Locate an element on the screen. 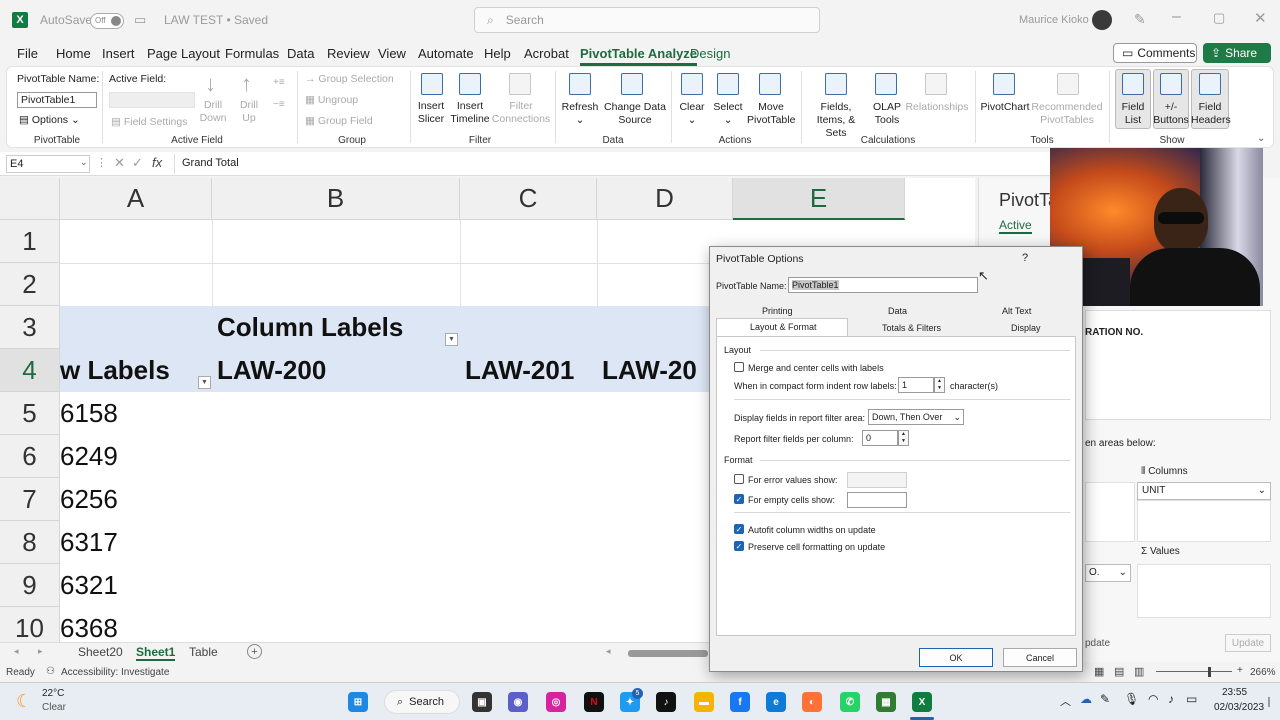 The height and width of the screenshot is (720, 1280). merge-center-checkbox is located at coordinates (739, 367).